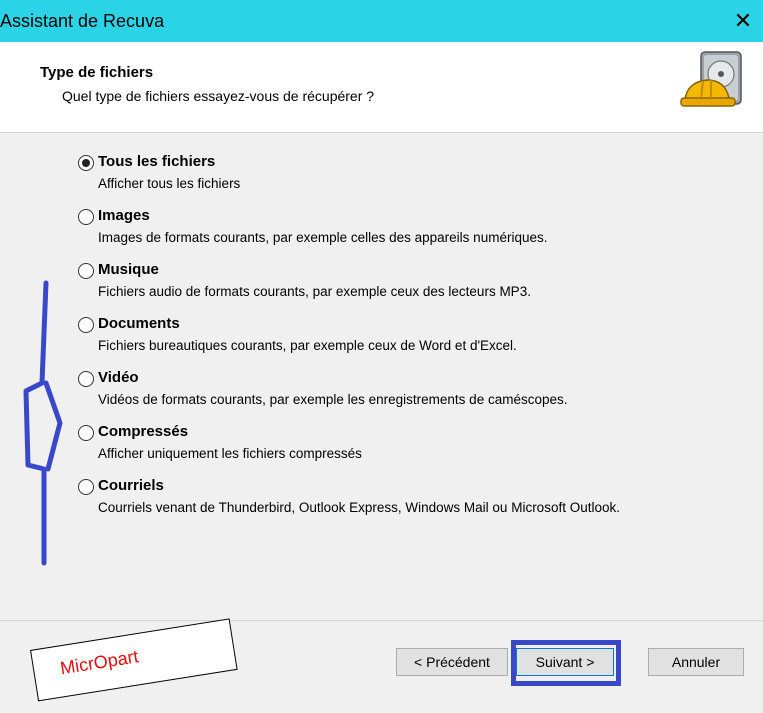  I want to click on option-label: Images, so click(124, 215).